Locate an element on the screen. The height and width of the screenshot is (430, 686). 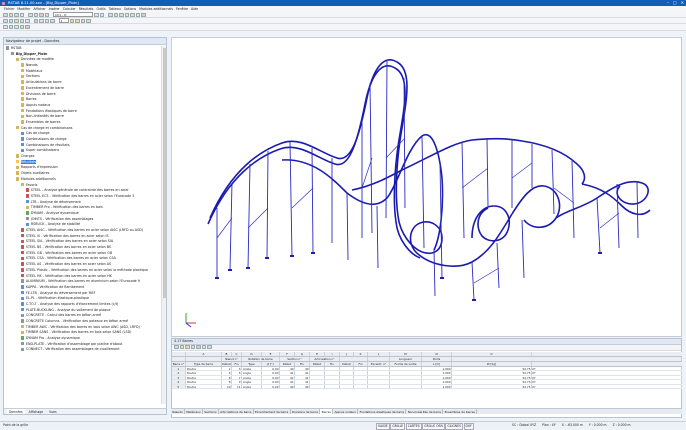
sheet-tab: Nœuds is located at coordinates (178, 411).